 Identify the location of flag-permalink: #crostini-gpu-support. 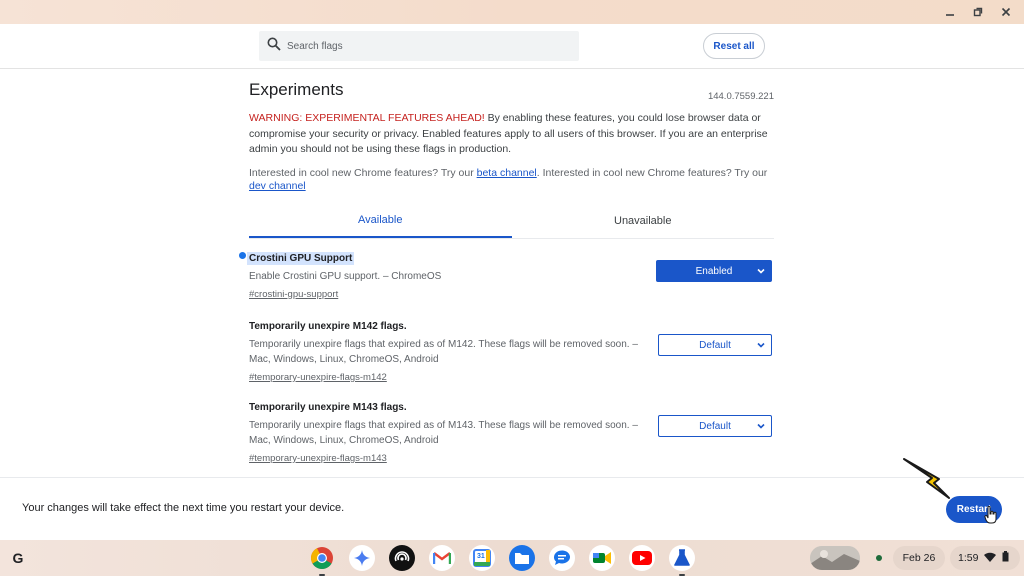
(293, 294).